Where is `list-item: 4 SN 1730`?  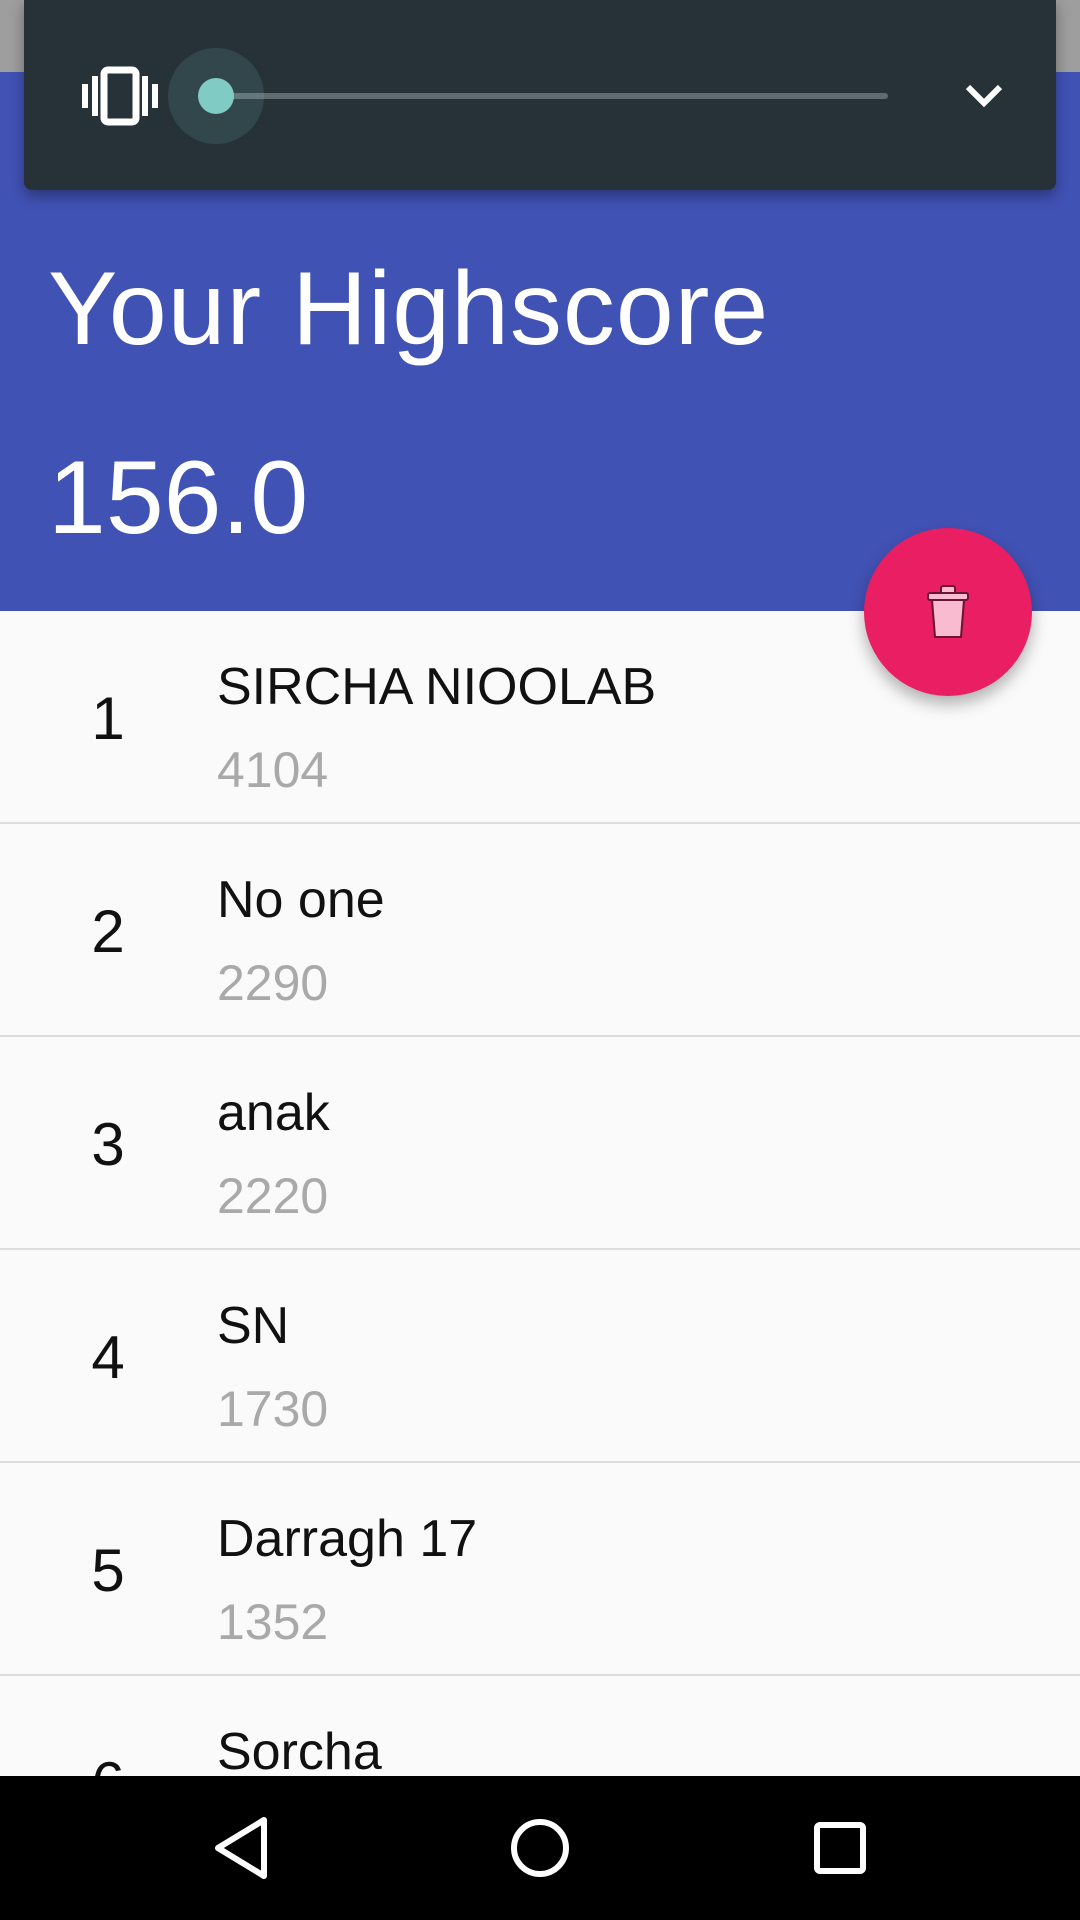 list-item: 4 SN 1730 is located at coordinates (540, 1356).